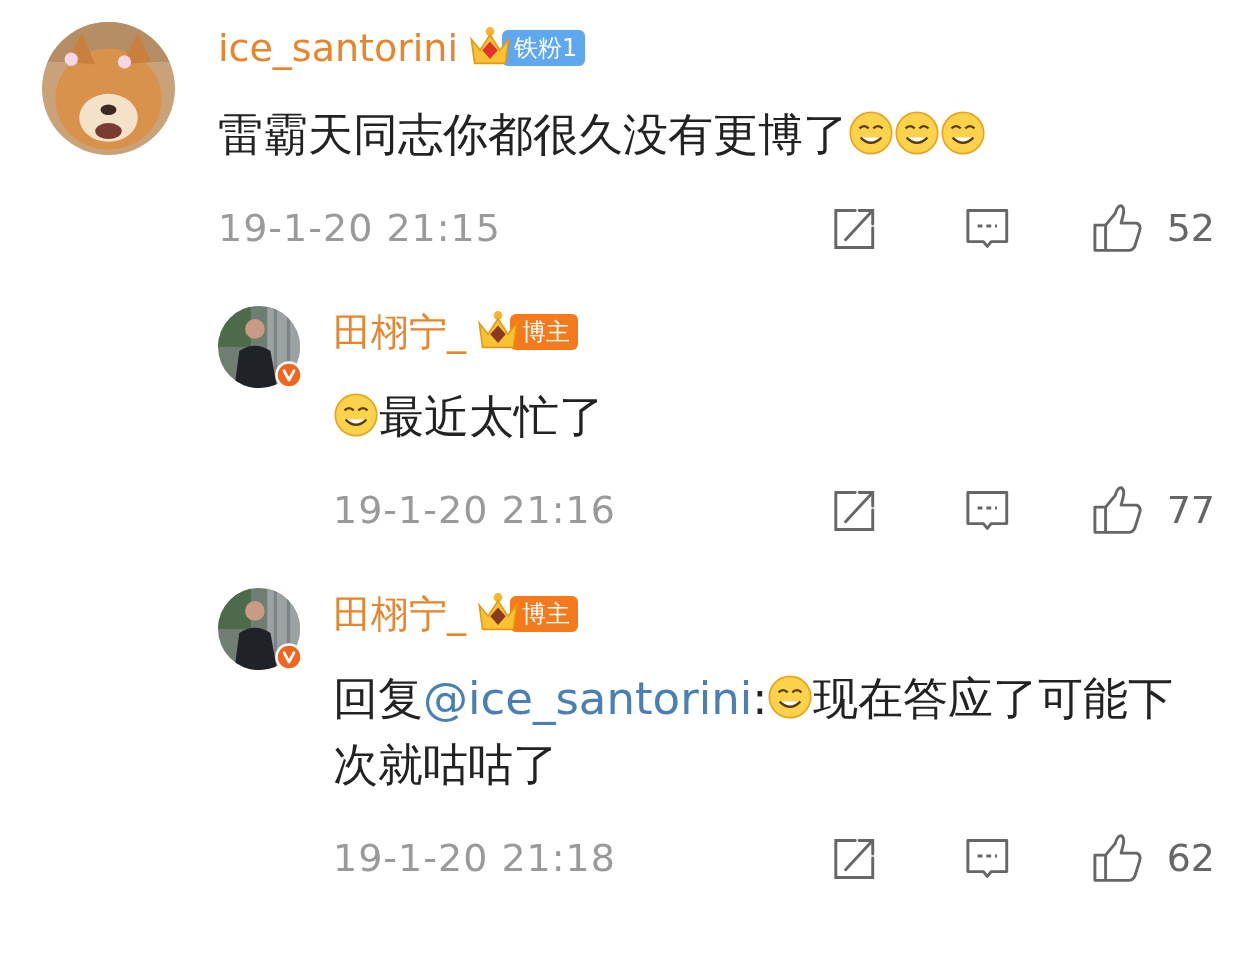 This screenshot has width=1260, height=977. What do you see at coordinates (588, 698) in the screenshot?
I see `mention-link: @ice_santorini` at bounding box center [588, 698].